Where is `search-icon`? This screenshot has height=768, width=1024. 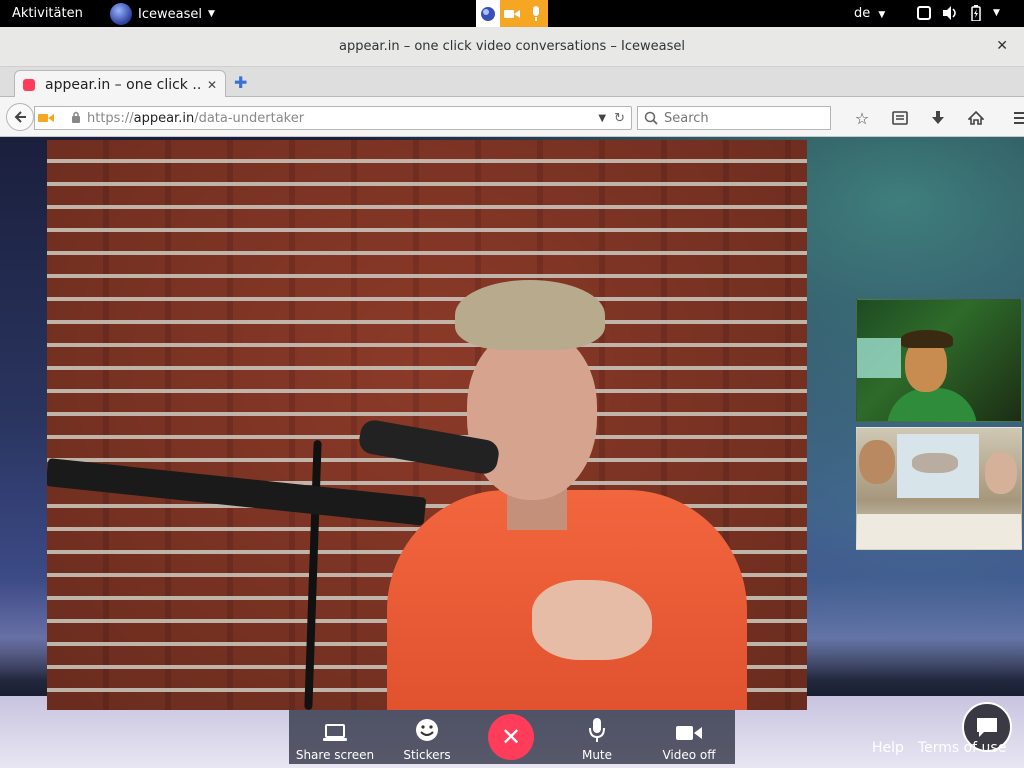 search-icon is located at coordinates (651, 118).